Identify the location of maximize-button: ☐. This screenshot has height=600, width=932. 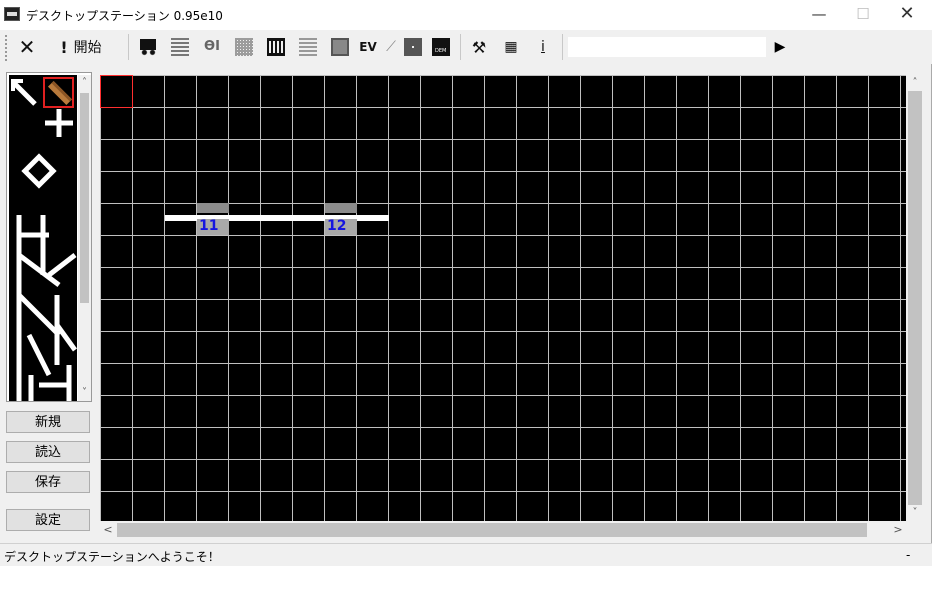
(863, 15).